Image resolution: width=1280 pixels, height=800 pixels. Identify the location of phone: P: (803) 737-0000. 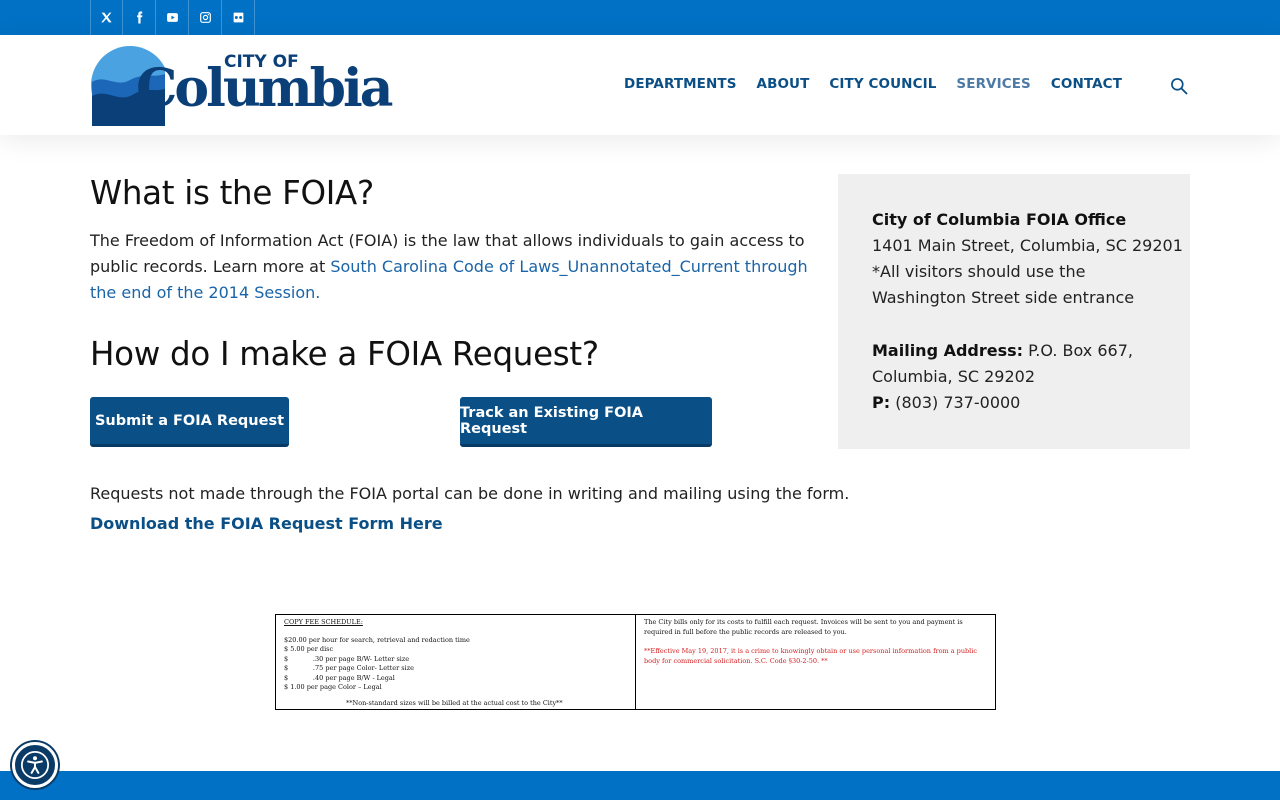
(1031, 403).